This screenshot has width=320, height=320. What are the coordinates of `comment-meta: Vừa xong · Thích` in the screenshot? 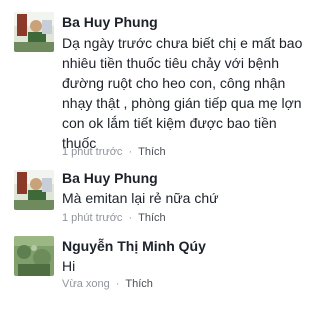 It's located at (107, 284).